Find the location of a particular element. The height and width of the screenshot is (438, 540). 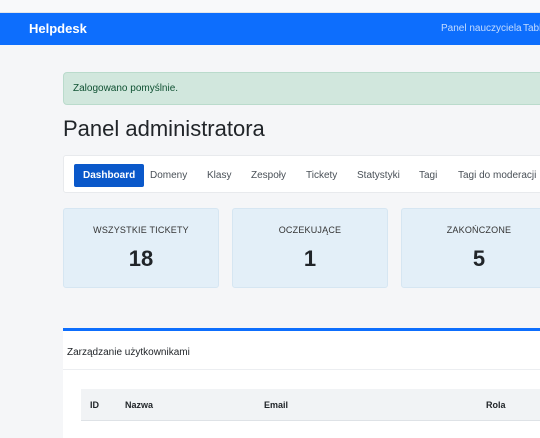

stat-card-completed: ZAKOŃCZONE 5 is located at coordinates (470, 248).